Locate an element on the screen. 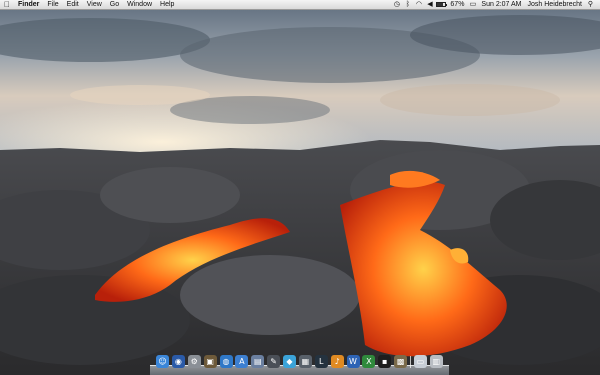  battery-level is located at coordinates (440, 4).